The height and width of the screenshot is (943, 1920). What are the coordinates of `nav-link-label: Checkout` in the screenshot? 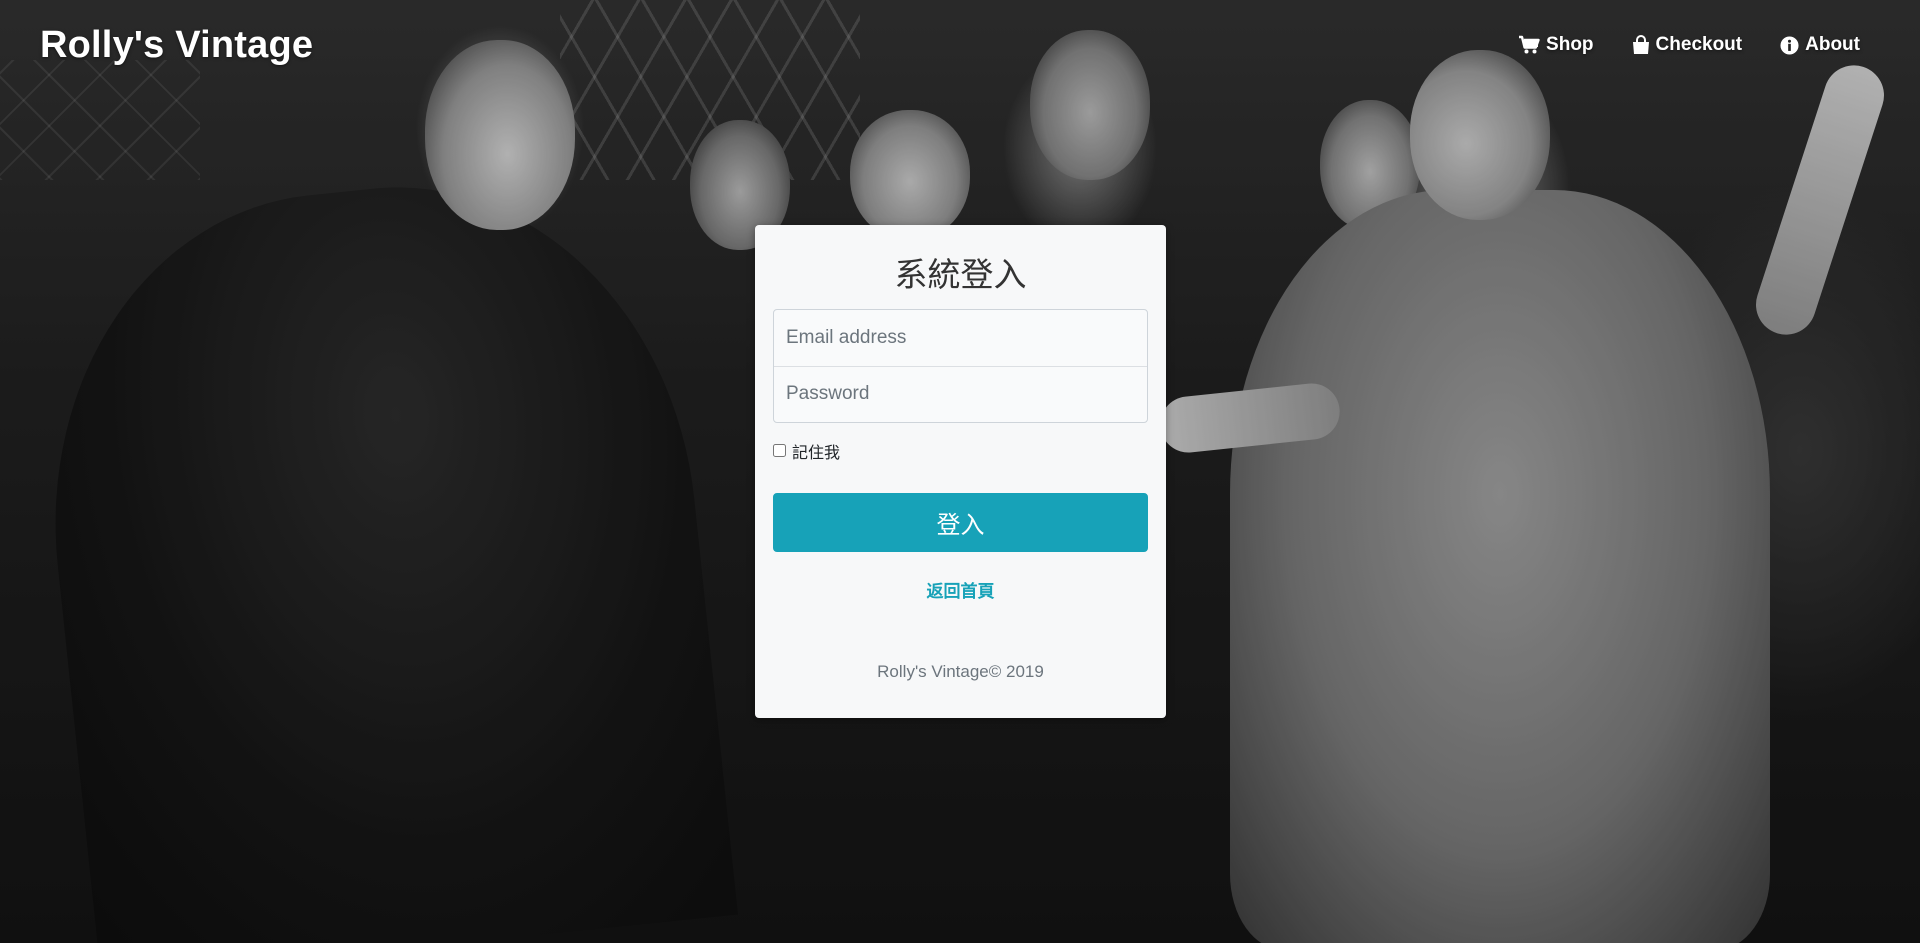 It's located at (1699, 44).